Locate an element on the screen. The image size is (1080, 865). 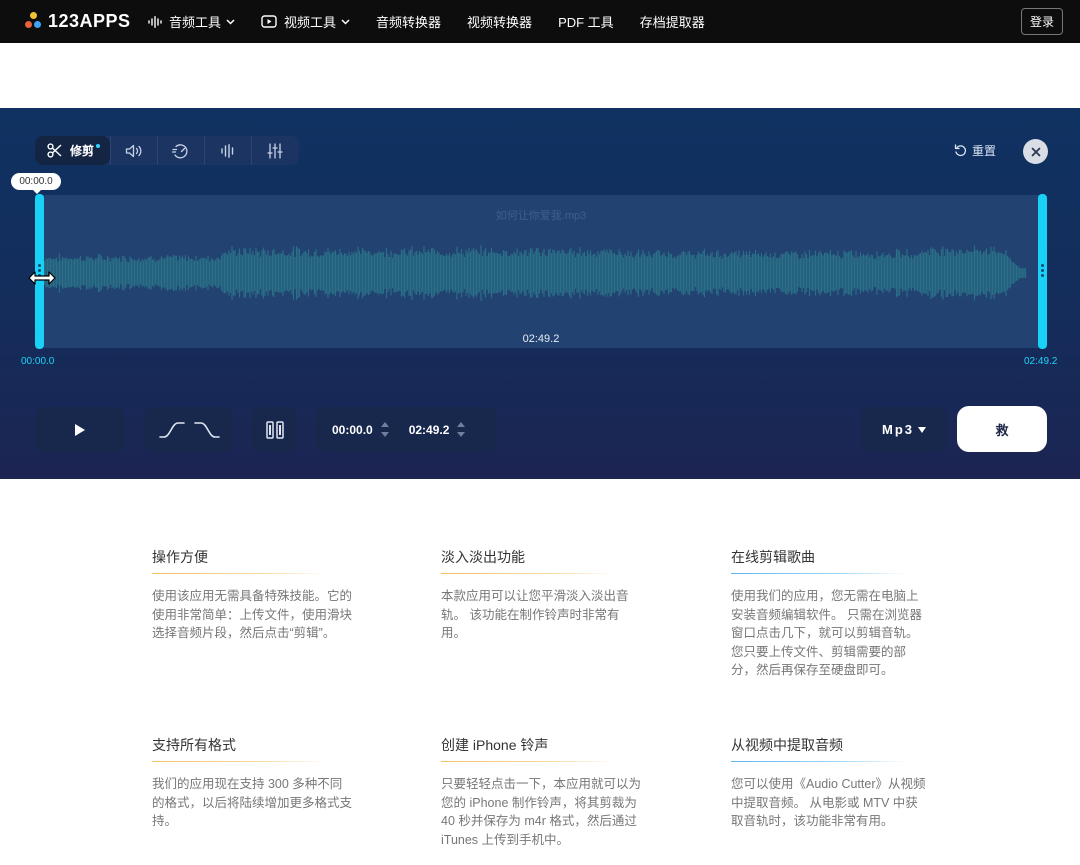
tab-speed is located at coordinates (180, 150).